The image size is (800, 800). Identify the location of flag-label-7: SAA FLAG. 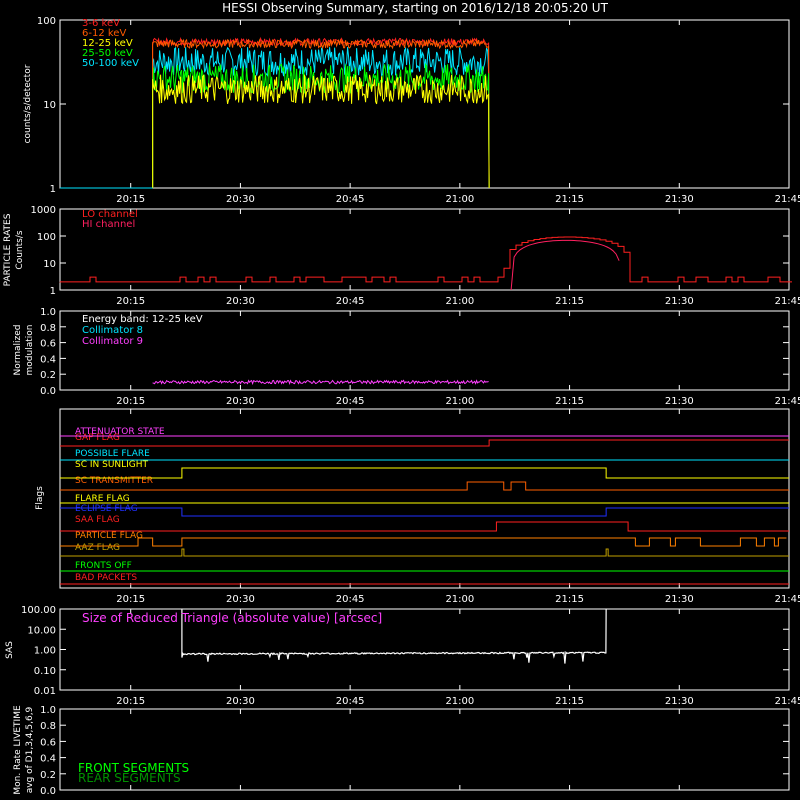
(97, 520).